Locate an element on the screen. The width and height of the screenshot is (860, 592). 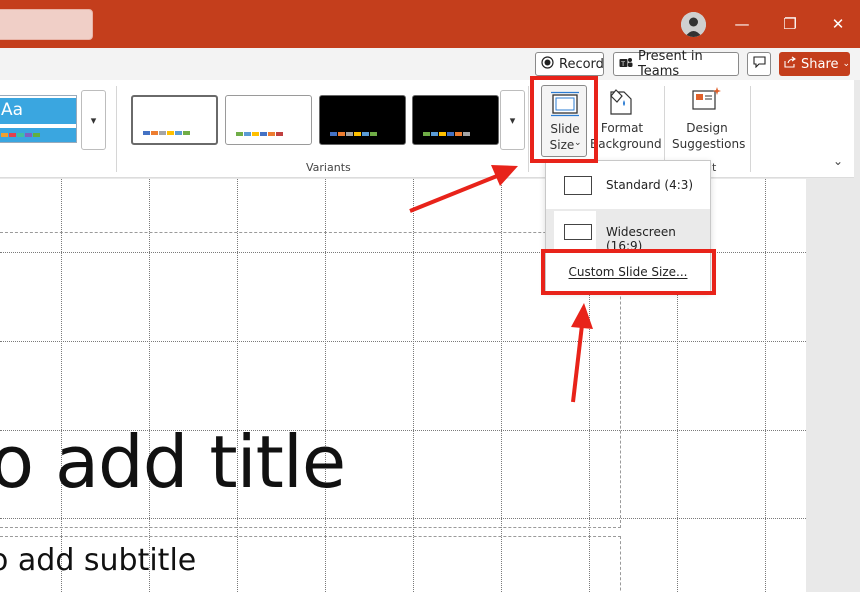
annotation-arrows is located at coordinates (501, 284).